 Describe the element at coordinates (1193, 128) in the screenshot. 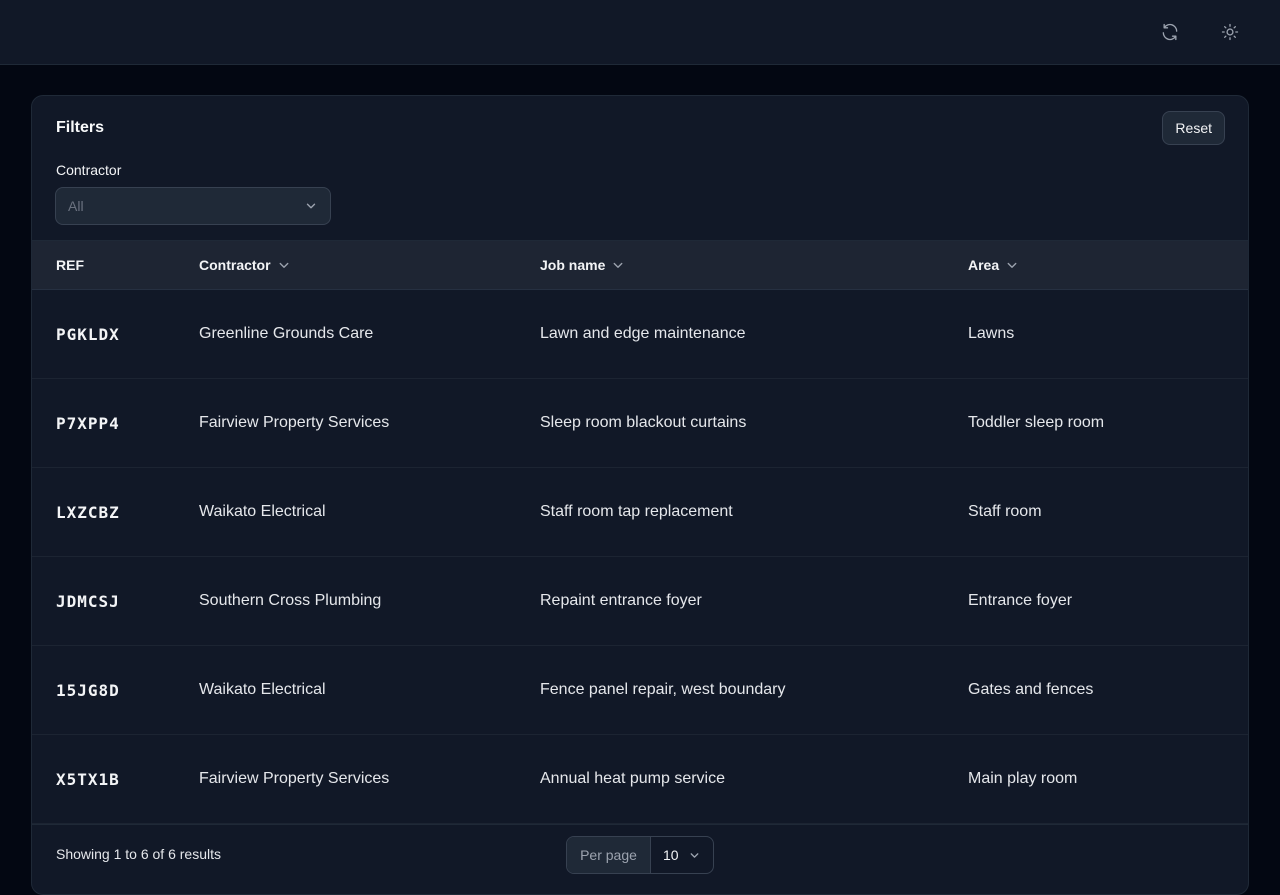

I see `reset-button: Reset` at that location.